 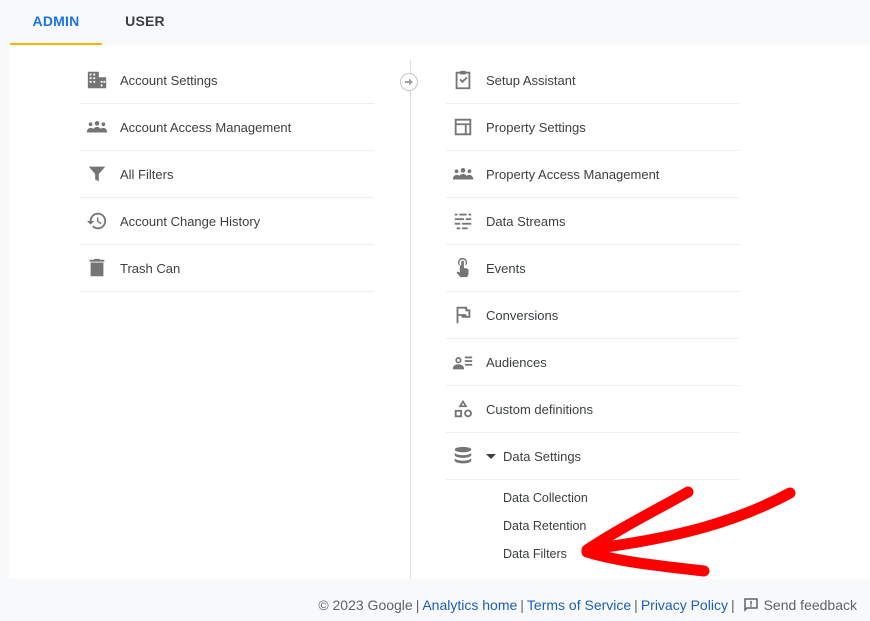 I want to click on item-label: Account Access Management, so click(x=206, y=127).